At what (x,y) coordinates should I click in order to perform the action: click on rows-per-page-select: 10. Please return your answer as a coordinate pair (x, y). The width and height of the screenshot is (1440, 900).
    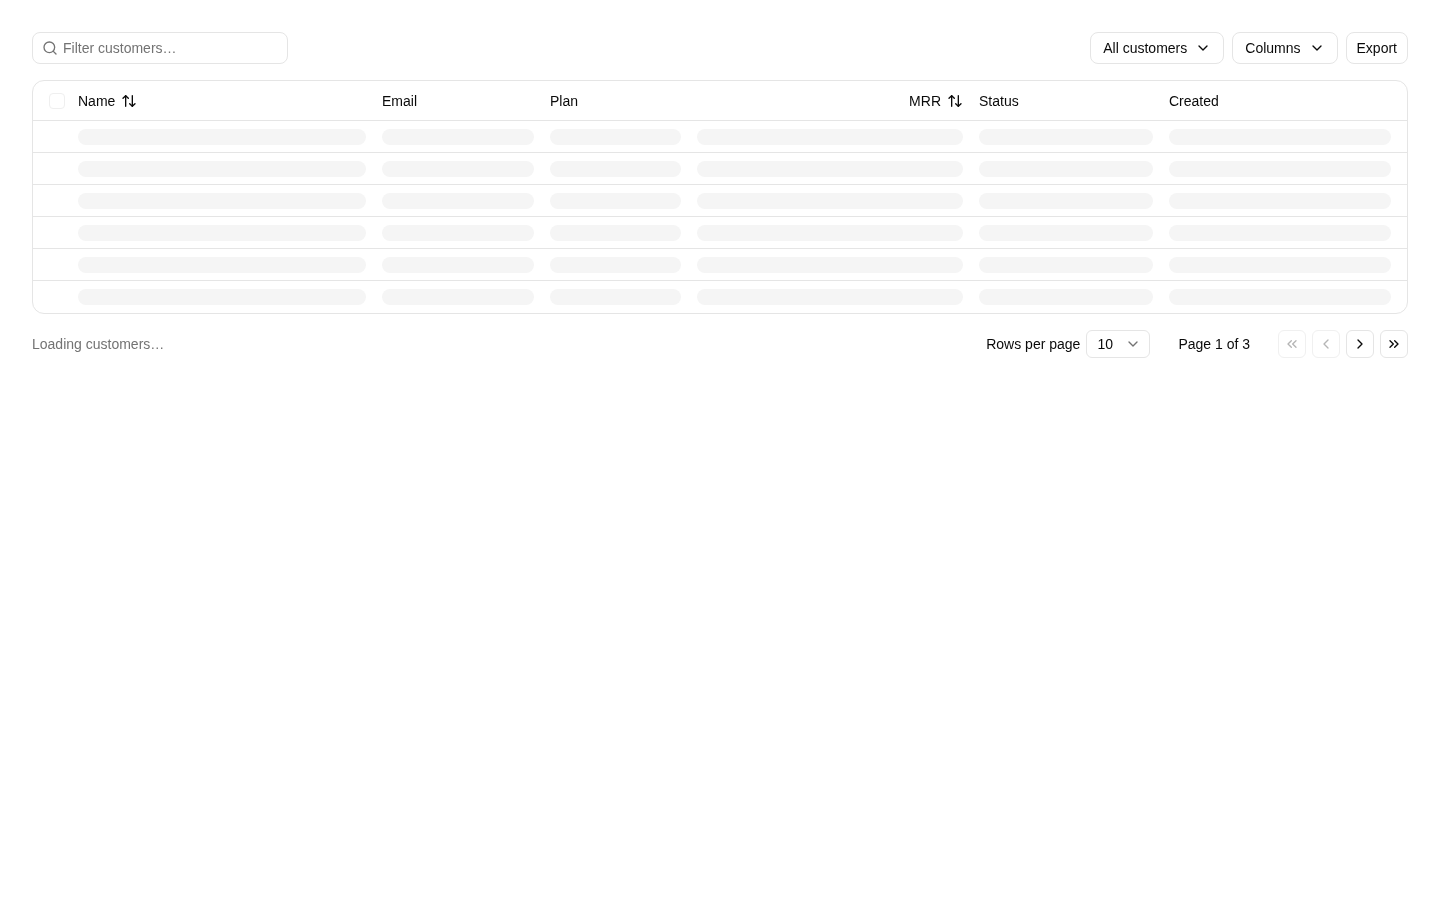
    Looking at the image, I should click on (1118, 344).